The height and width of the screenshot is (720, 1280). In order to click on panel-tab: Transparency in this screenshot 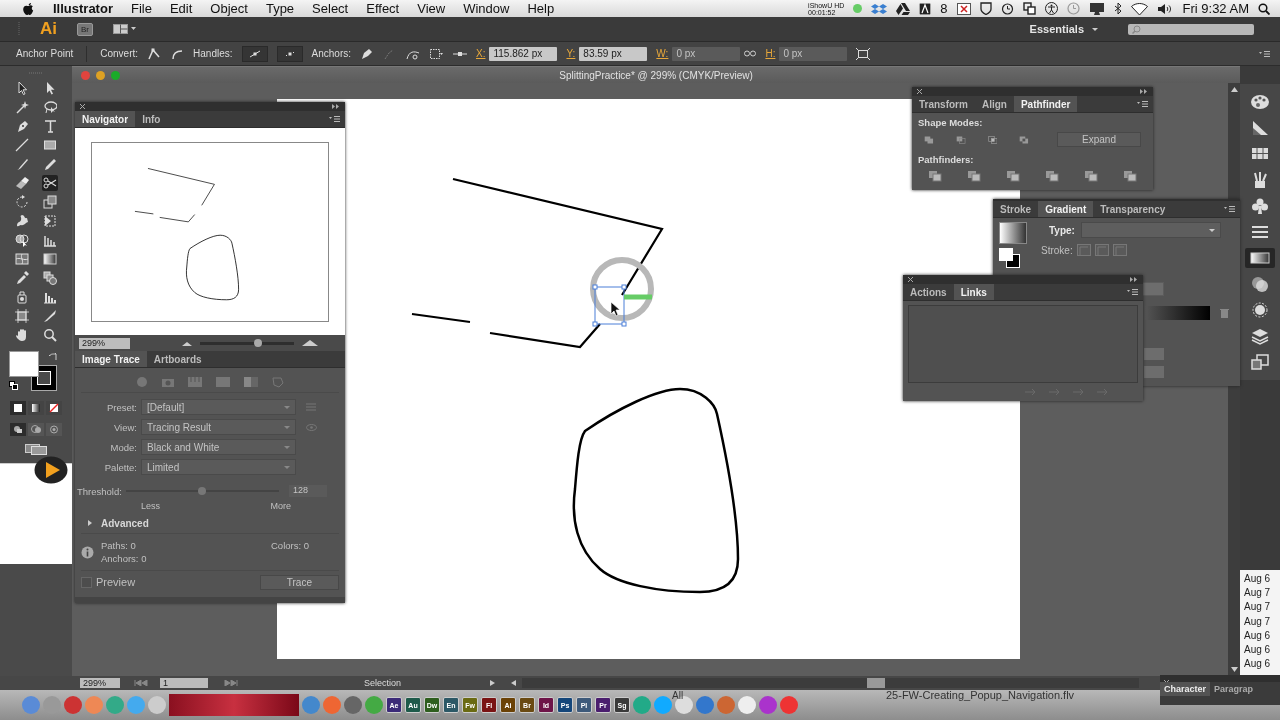, I will do `click(1133, 209)`.